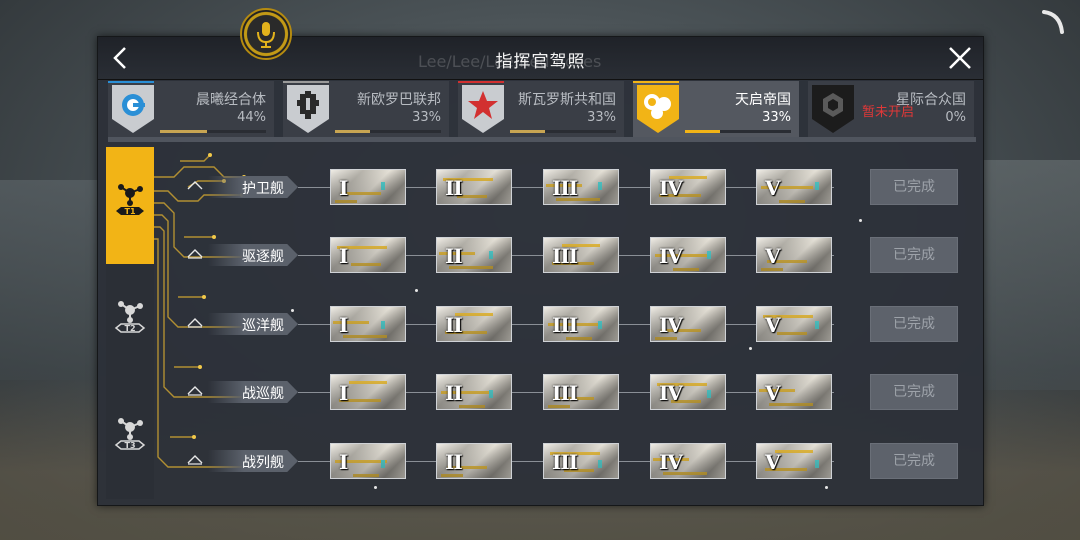  I want to click on ship-row: 战列舰 I II III IV V 已完成, so click(540, 461).